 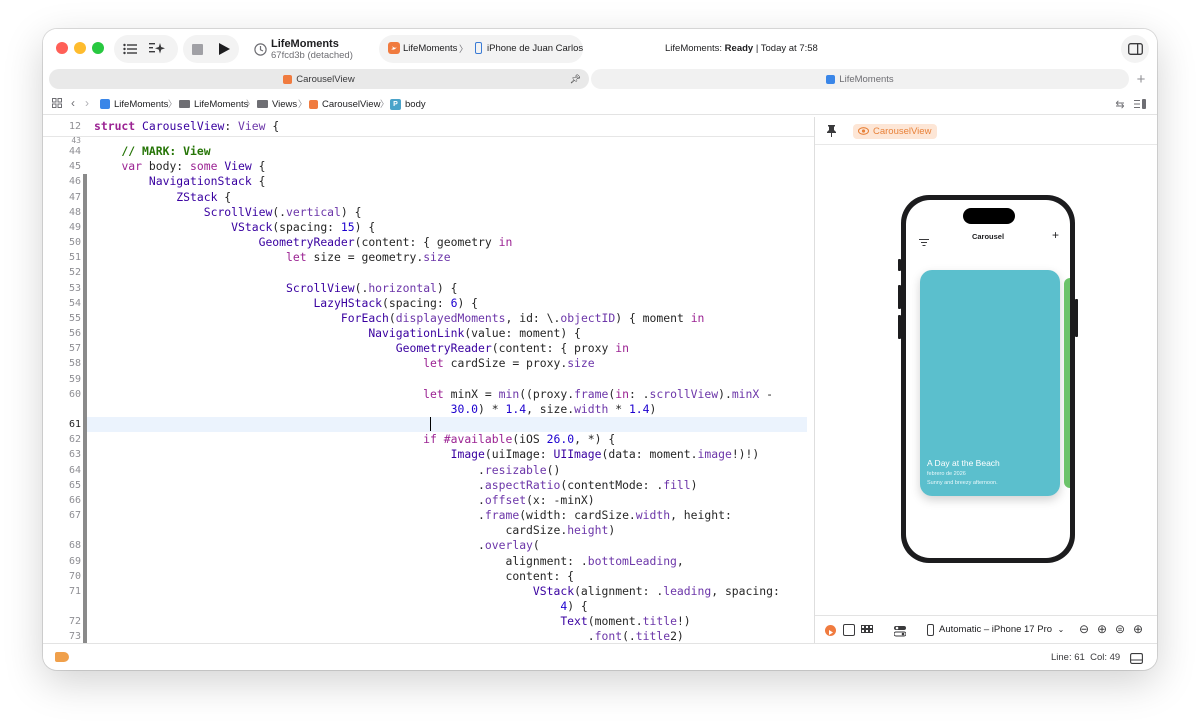 What do you see at coordinates (74, 622) in the screenshot?
I see `line-number: 72` at bounding box center [74, 622].